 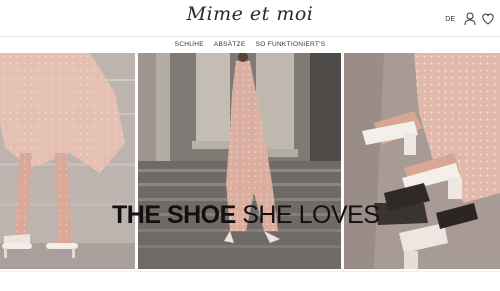 I want to click on language-switch: DE, so click(x=450, y=19).